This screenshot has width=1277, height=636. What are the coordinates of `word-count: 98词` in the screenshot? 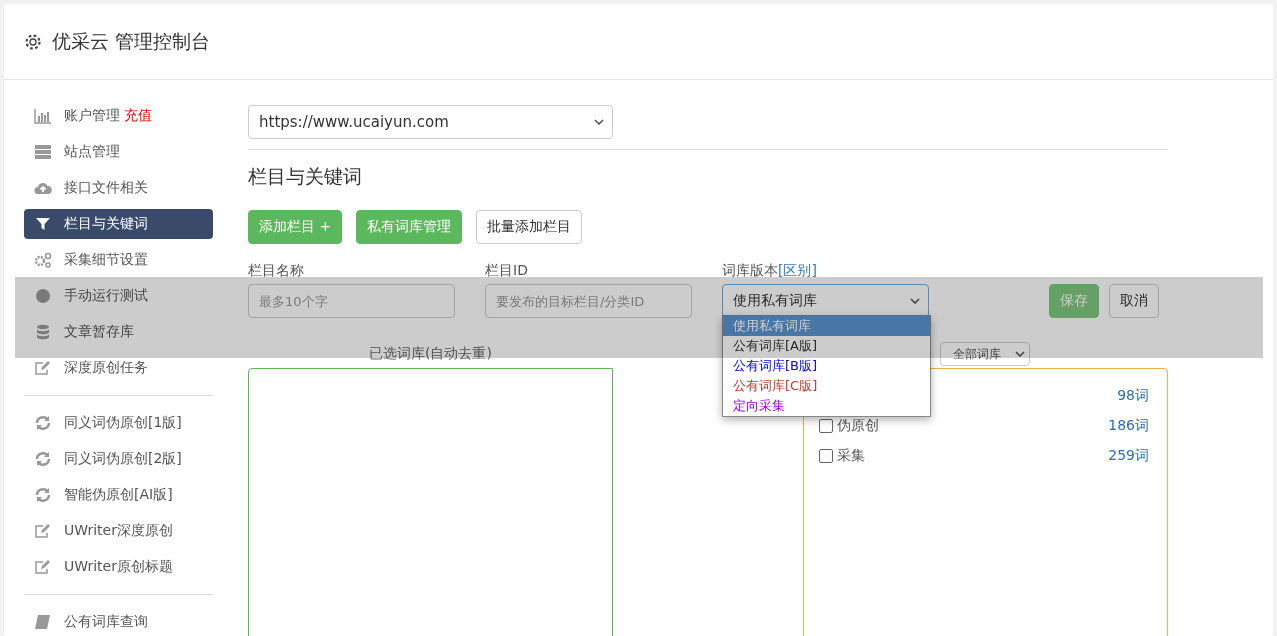 It's located at (1133, 396).